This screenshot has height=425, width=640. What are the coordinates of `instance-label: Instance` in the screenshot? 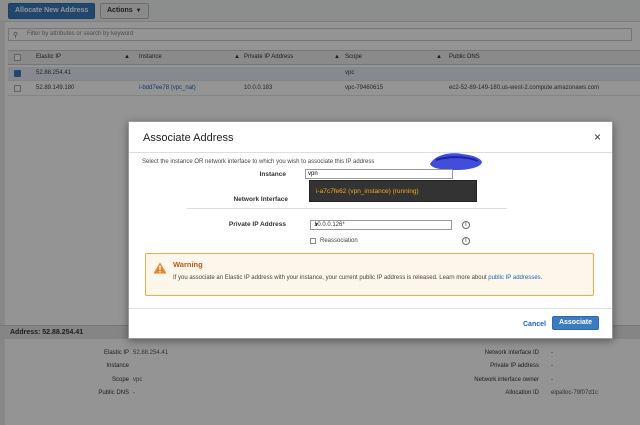 It's located at (272, 174).